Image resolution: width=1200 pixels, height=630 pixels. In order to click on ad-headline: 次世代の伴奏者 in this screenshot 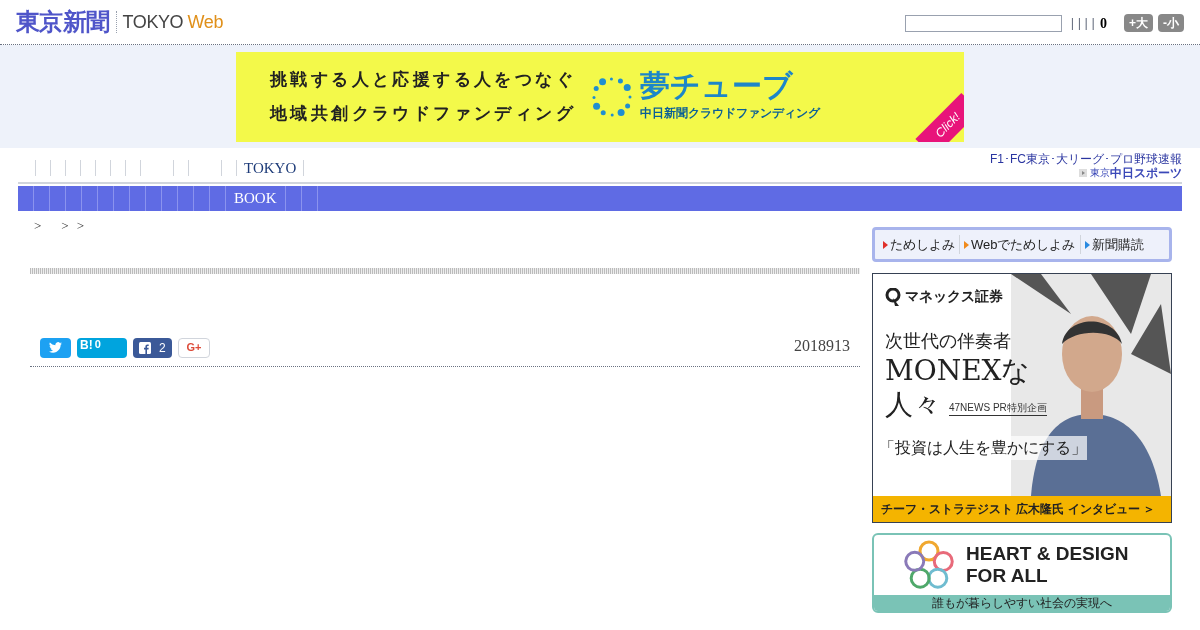, I will do `click(948, 341)`.